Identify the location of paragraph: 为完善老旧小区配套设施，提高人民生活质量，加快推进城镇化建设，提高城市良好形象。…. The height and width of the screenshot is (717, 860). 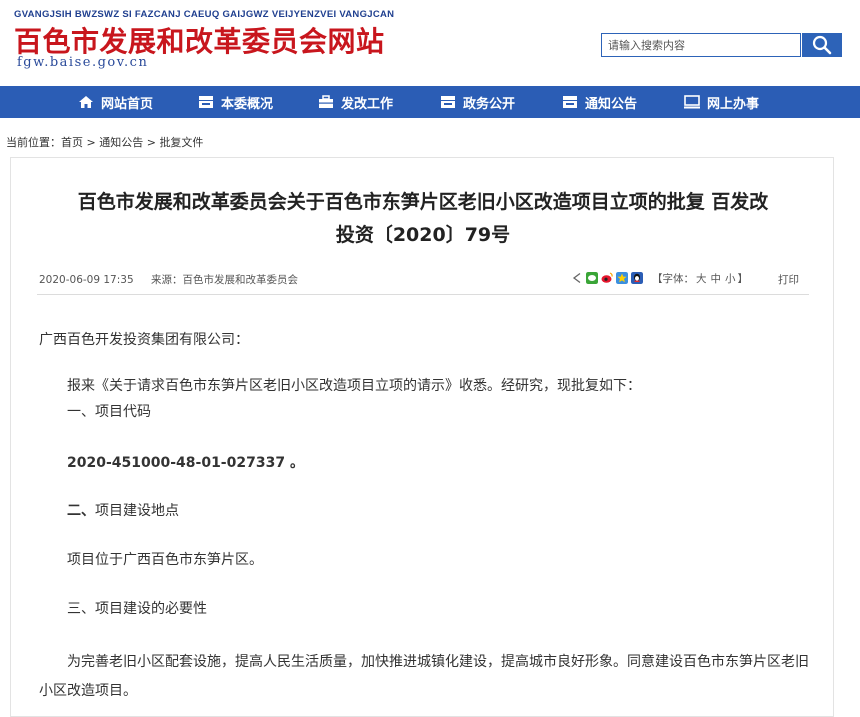
(424, 676).